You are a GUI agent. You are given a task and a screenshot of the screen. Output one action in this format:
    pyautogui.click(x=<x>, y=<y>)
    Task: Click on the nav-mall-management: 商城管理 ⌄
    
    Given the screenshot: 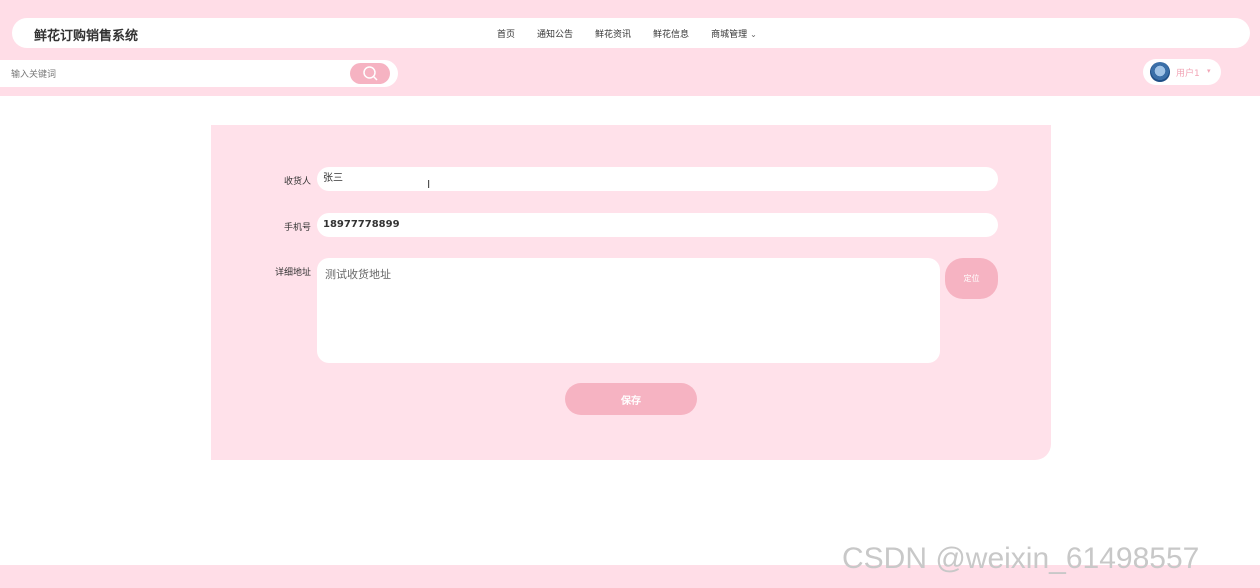 What is the action you would take?
    pyautogui.click(x=734, y=33)
    